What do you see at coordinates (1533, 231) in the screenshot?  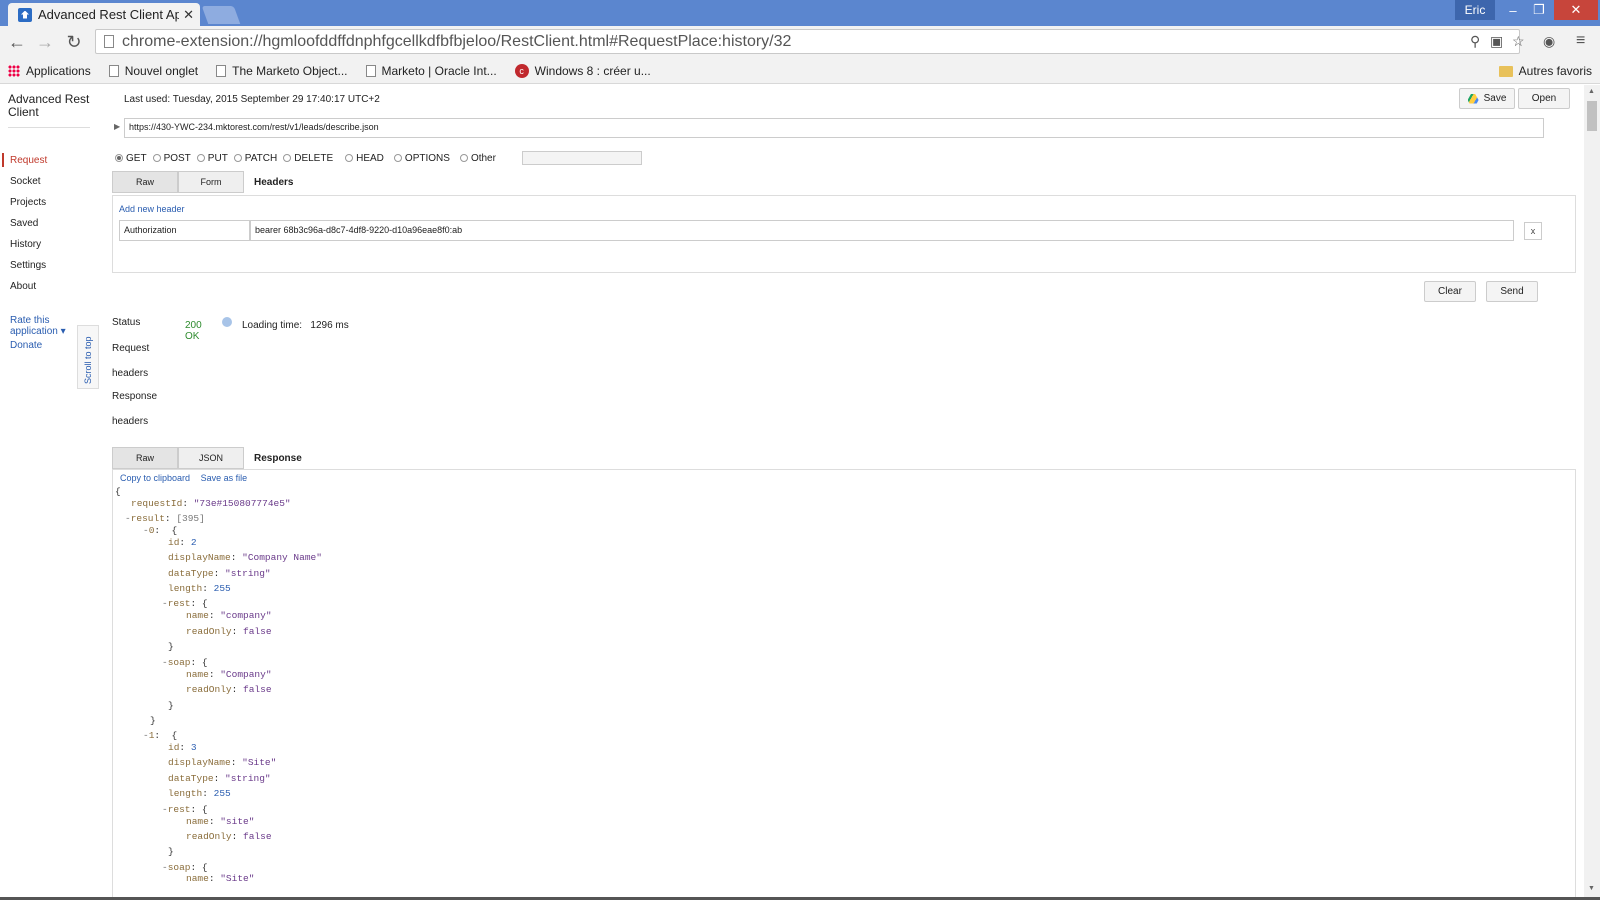 I see `remove-header-button: x` at bounding box center [1533, 231].